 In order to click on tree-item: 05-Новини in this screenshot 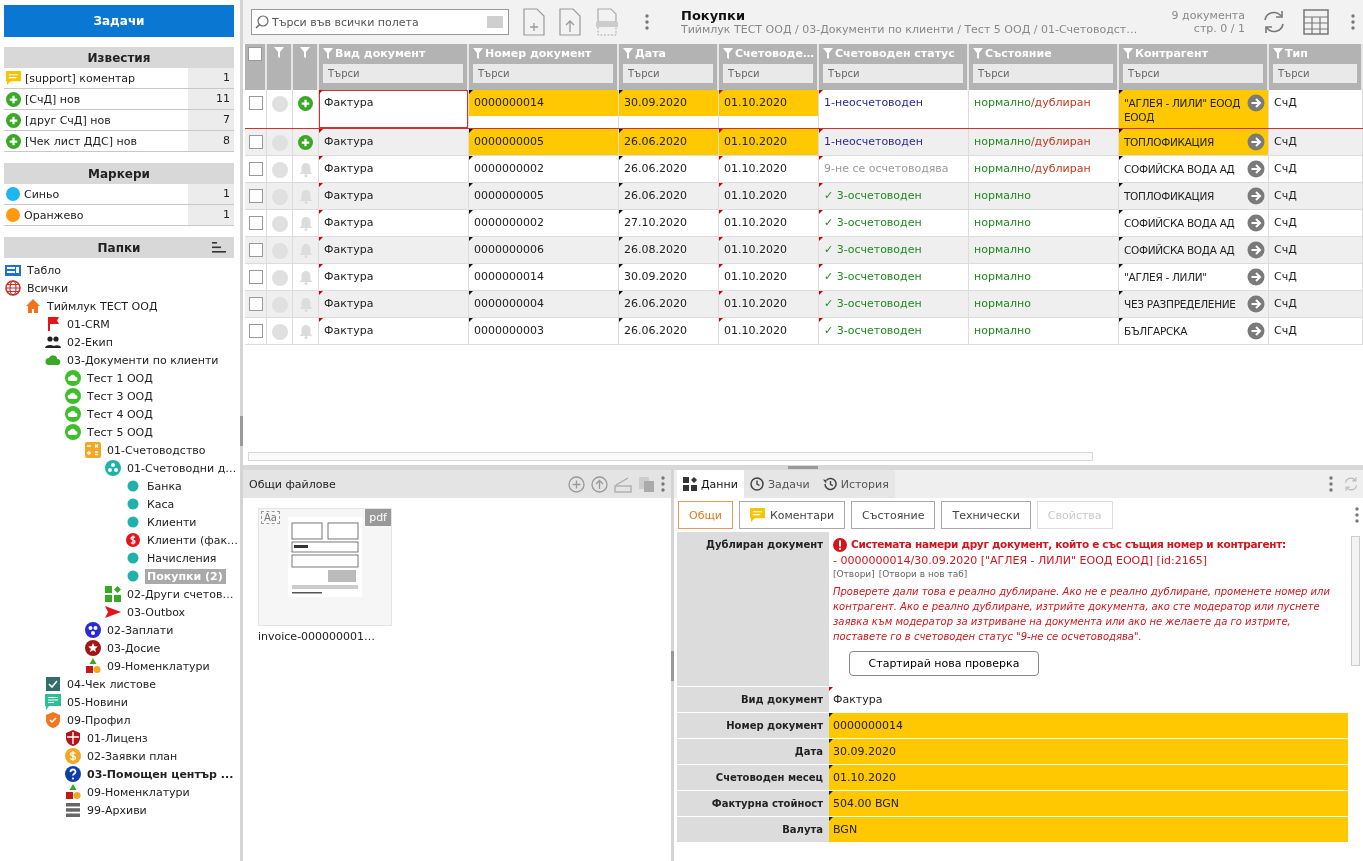, I will do `click(98, 702)`.